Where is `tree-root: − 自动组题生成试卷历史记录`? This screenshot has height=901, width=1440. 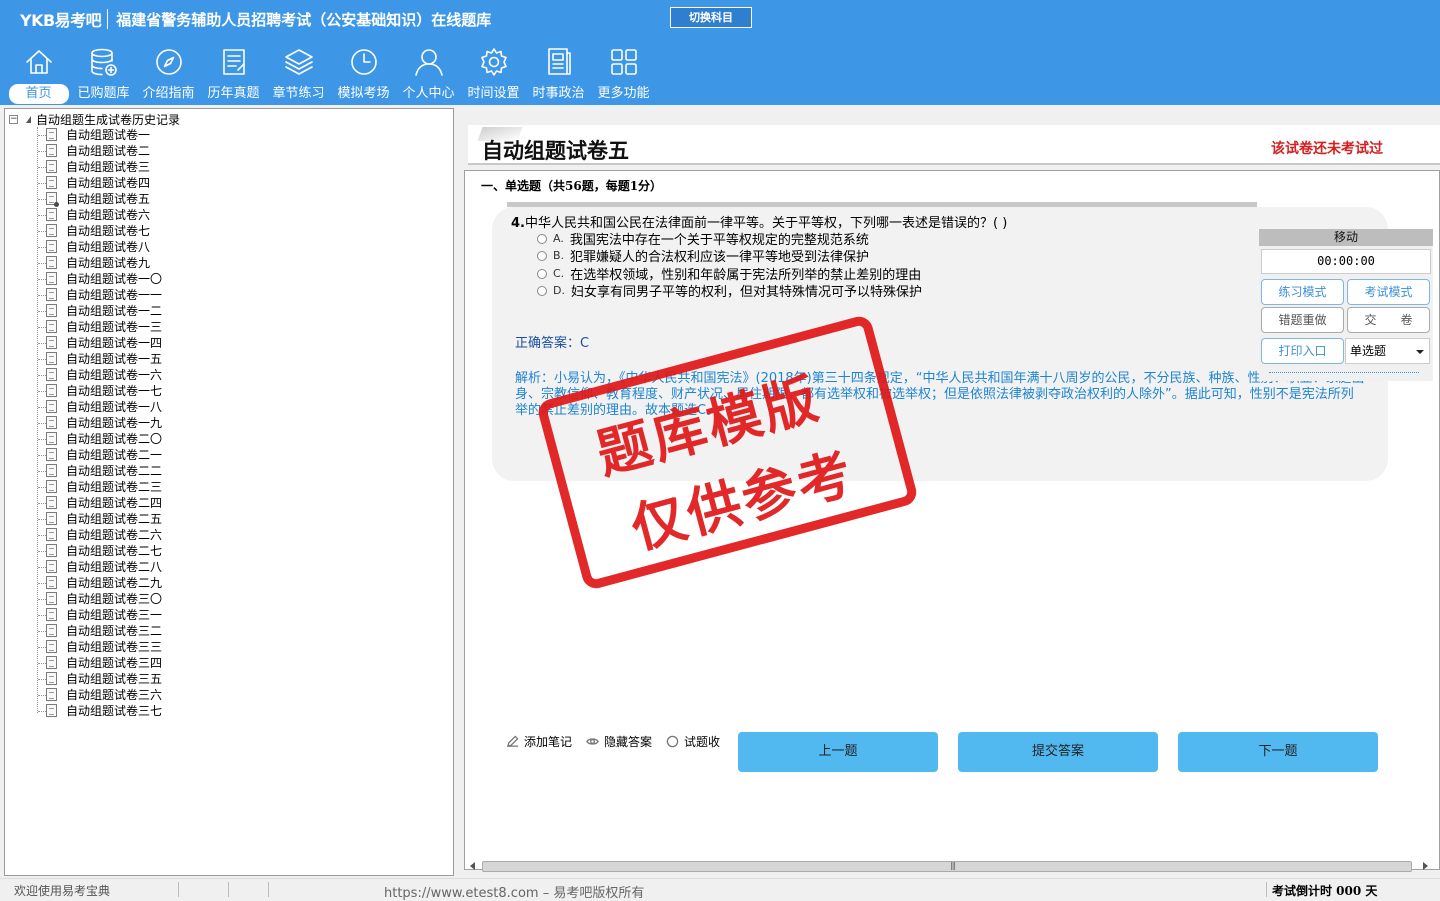
tree-root: − 自动组题生成试卷历史记录 is located at coordinates (94, 119).